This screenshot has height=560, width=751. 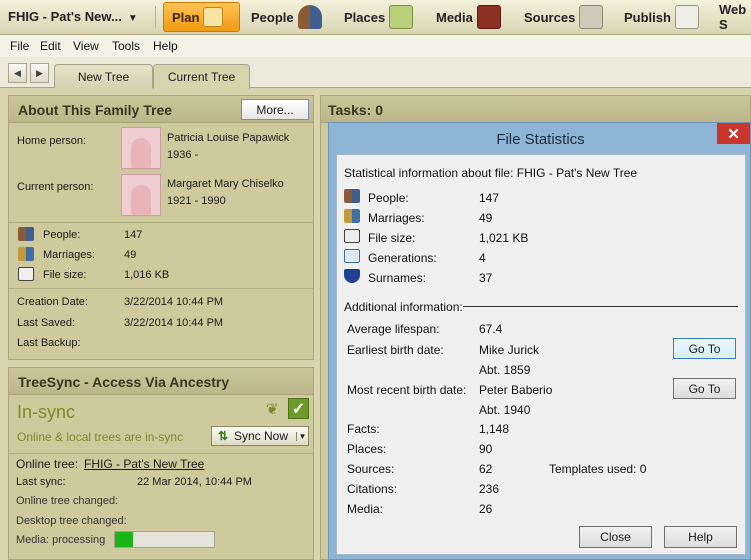 I want to click on treesync-title: TreeSync - Access Via Ancestry, so click(x=161, y=381).